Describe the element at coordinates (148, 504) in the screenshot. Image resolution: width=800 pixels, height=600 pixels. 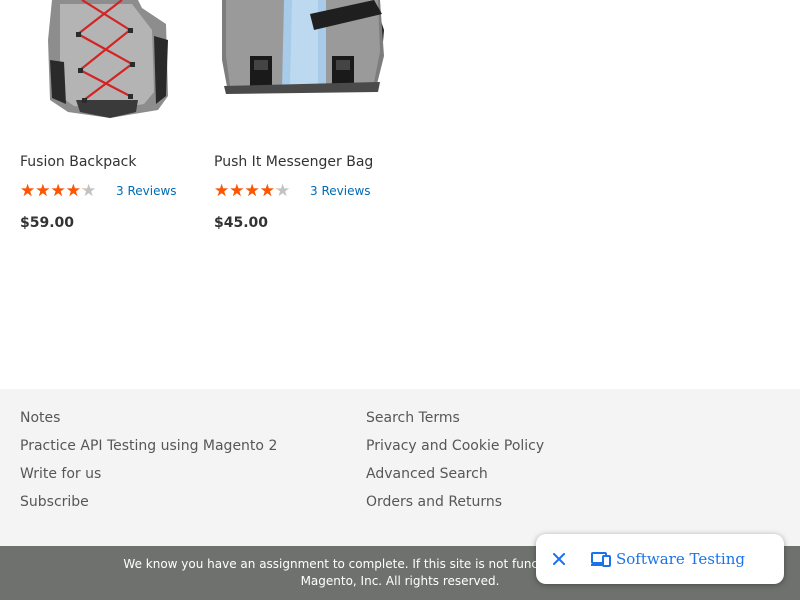
I see `footer-link-subscribe: Subscribe` at that location.